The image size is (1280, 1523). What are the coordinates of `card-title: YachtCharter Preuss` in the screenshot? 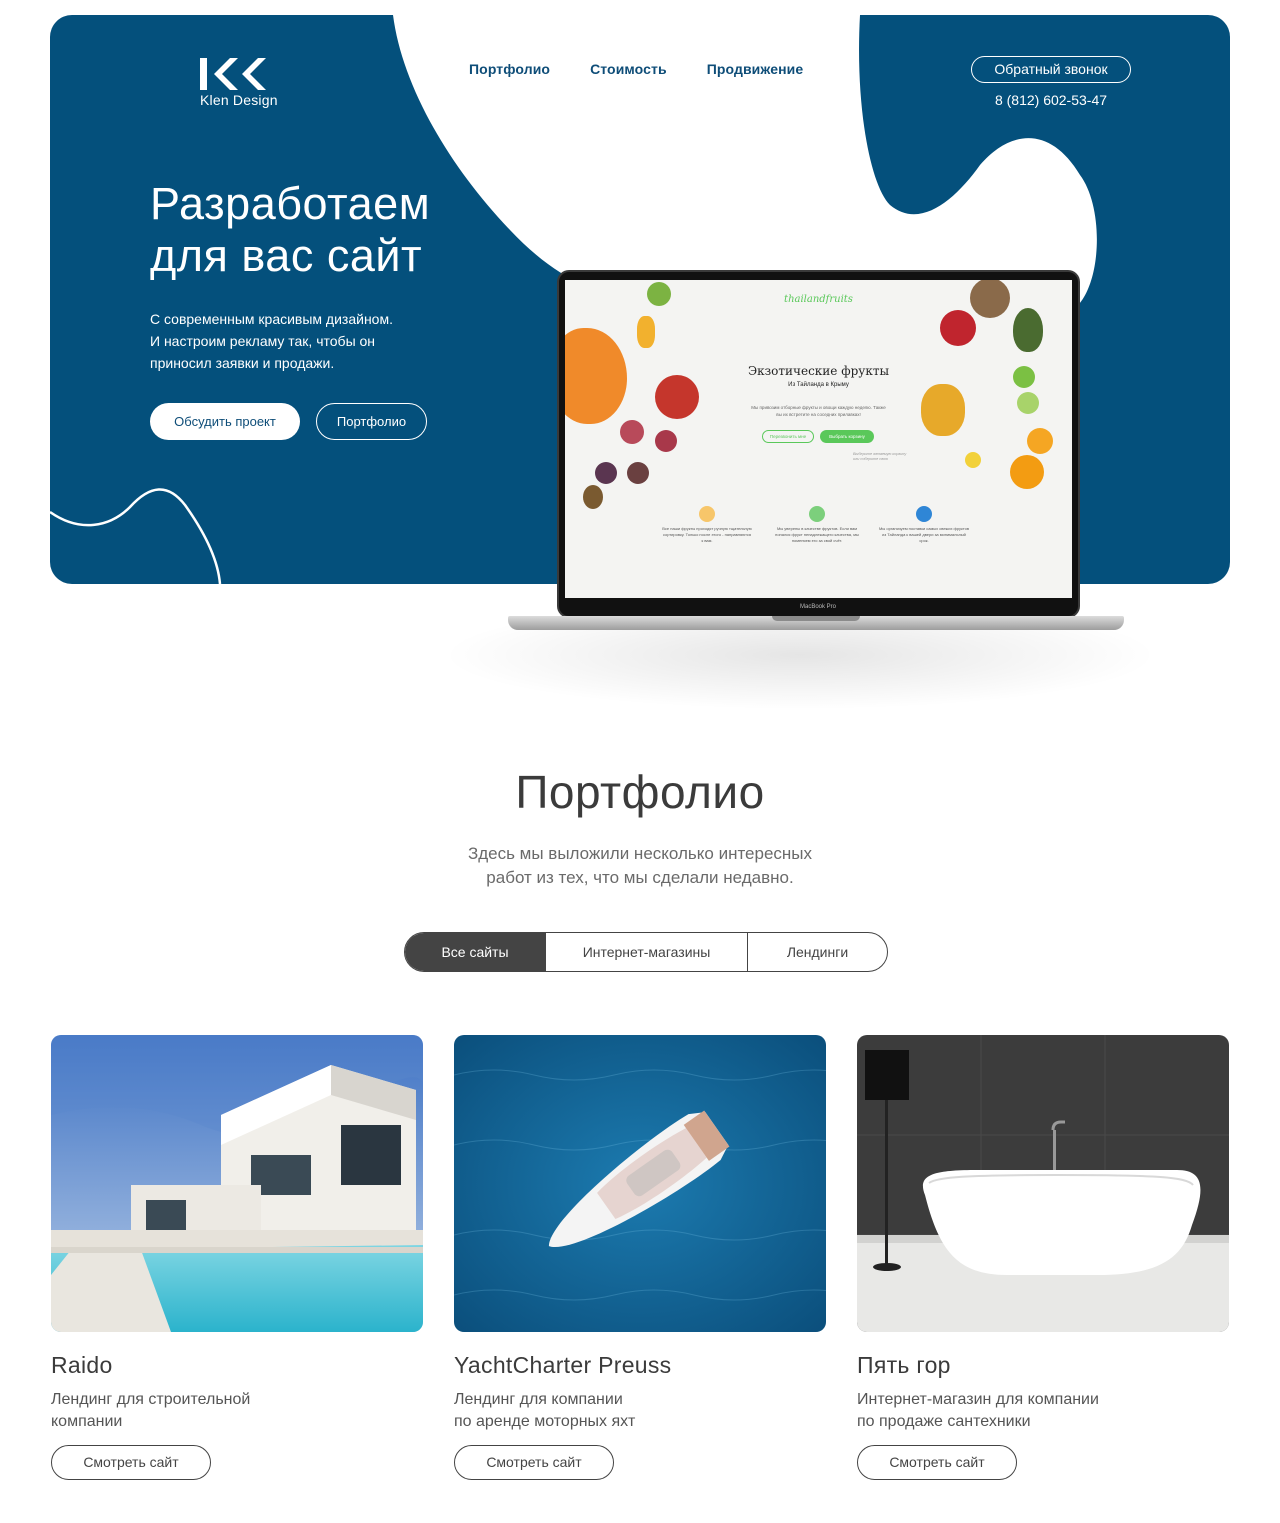 It's located at (563, 1365).